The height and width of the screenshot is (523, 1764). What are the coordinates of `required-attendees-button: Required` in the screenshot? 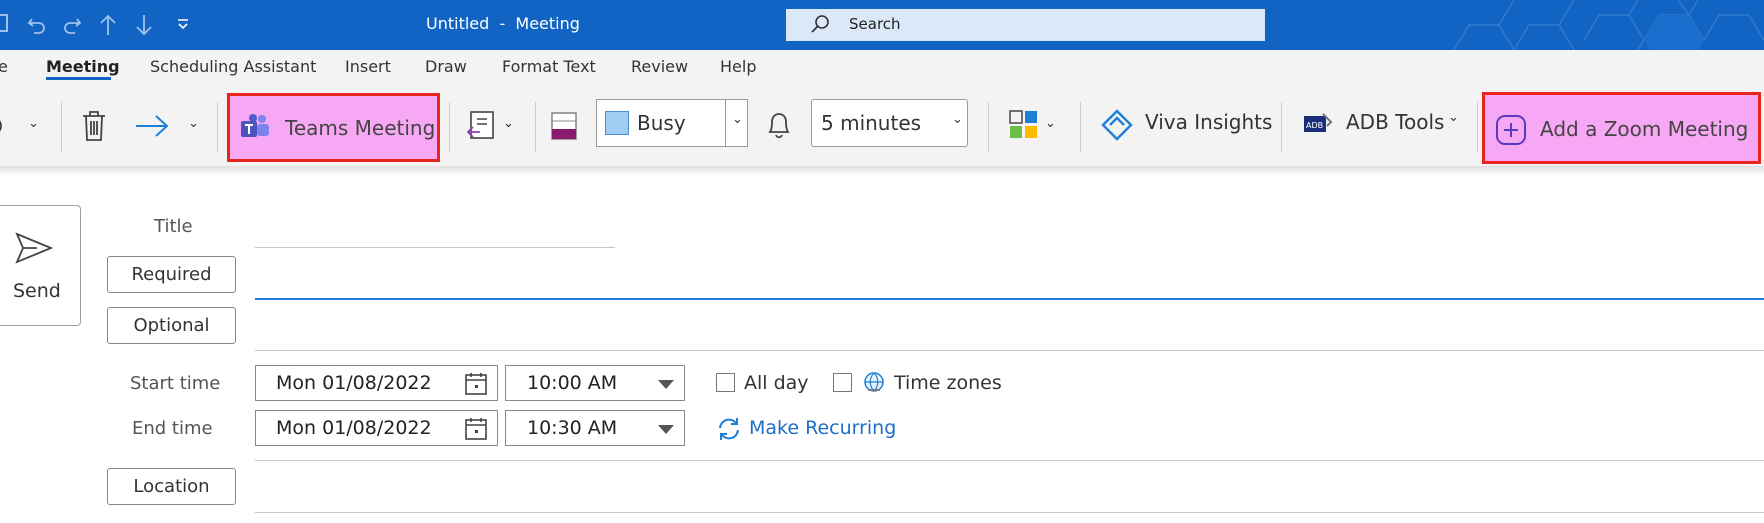 It's located at (171, 274).